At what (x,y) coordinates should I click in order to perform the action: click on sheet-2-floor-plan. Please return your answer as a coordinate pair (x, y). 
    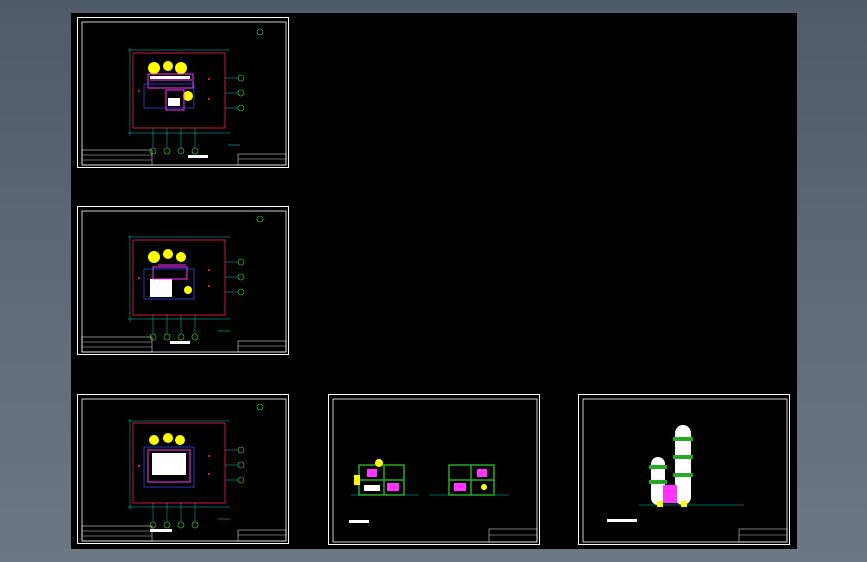
    Looking at the image, I should click on (183, 280).